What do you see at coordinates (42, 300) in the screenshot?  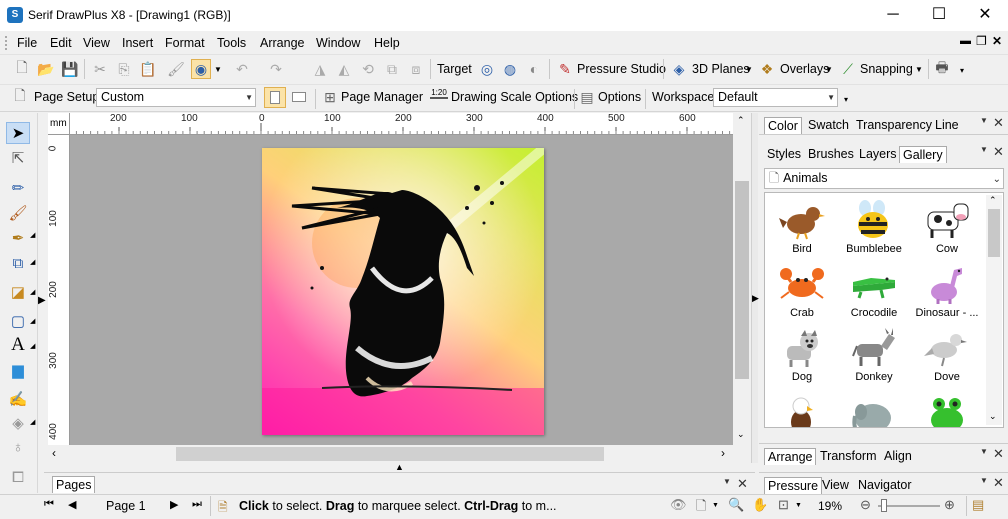 I see `tools-expand-icon: ▶` at bounding box center [42, 300].